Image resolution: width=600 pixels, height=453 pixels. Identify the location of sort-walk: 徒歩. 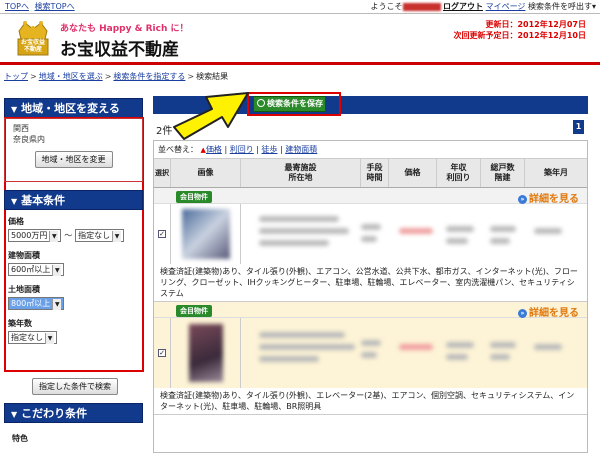
(270, 149).